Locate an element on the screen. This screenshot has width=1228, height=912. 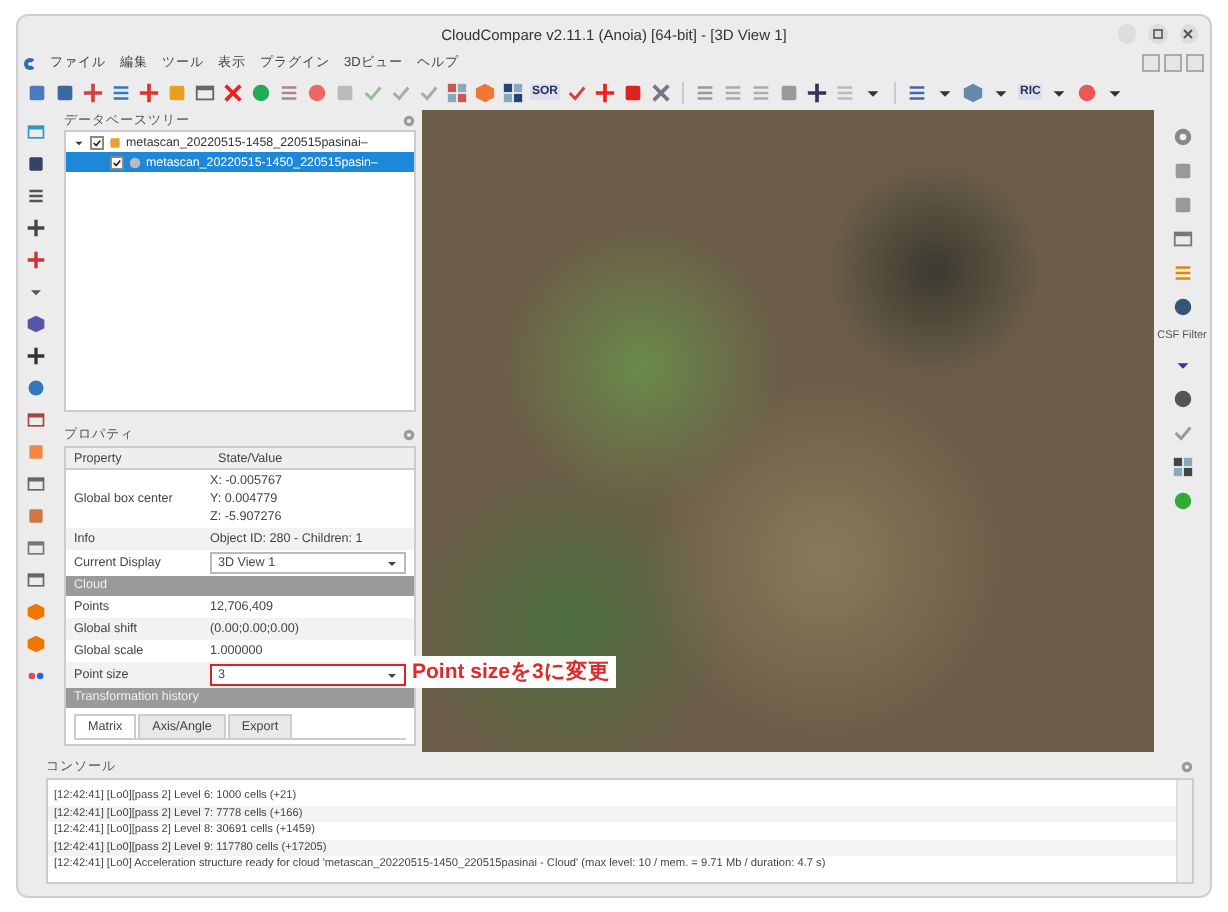
cube-icon is located at coordinates (36, 324).